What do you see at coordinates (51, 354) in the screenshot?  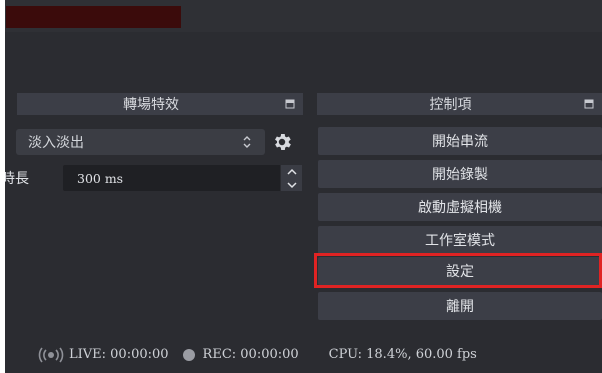 I see `live-broadcast-icon` at bounding box center [51, 354].